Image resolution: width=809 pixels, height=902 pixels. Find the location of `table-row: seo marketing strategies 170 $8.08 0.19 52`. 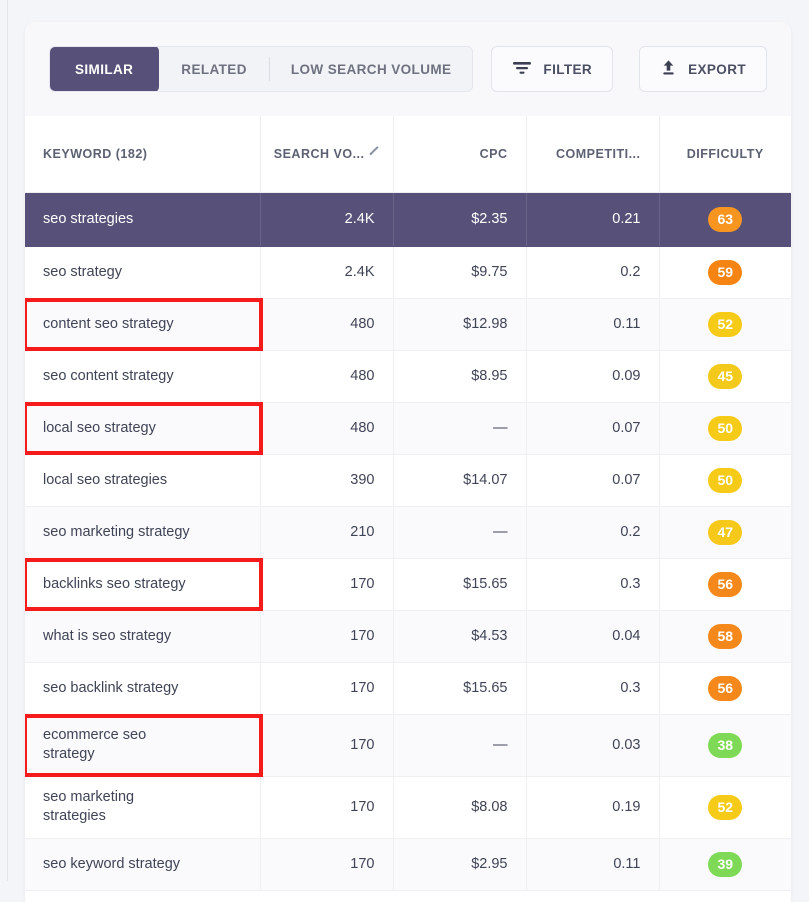

table-row: seo marketing strategies 170 $8.08 0.19 52 is located at coordinates (408, 807).